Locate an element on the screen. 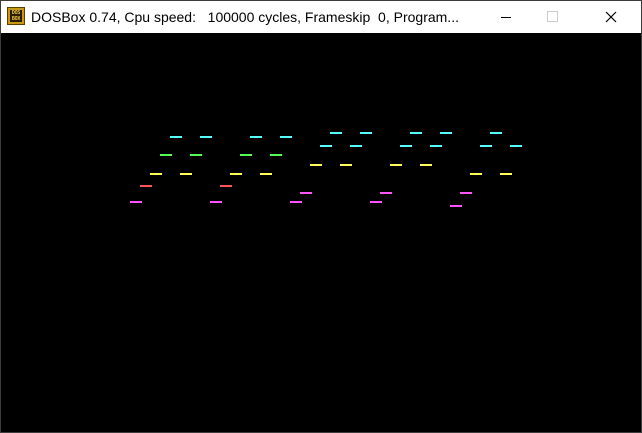  close-button is located at coordinates (613, 17).